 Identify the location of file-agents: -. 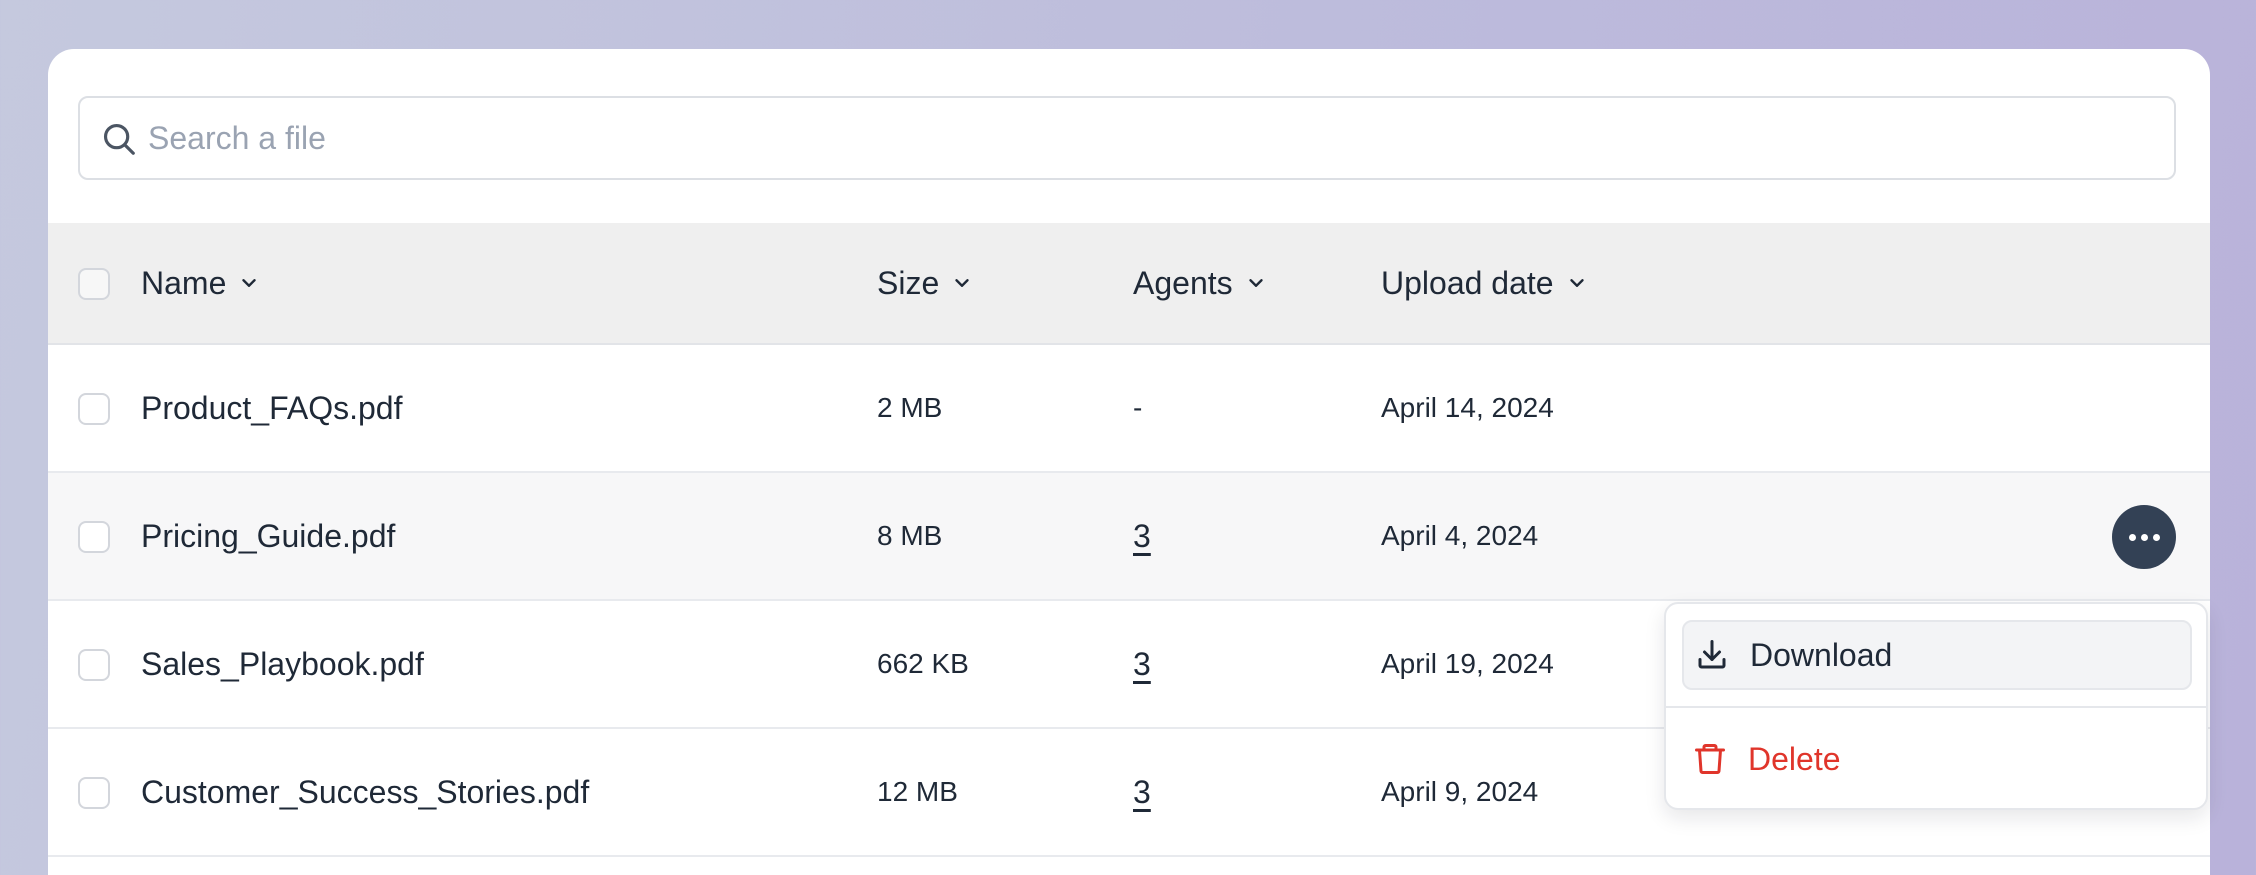
(1137, 408).